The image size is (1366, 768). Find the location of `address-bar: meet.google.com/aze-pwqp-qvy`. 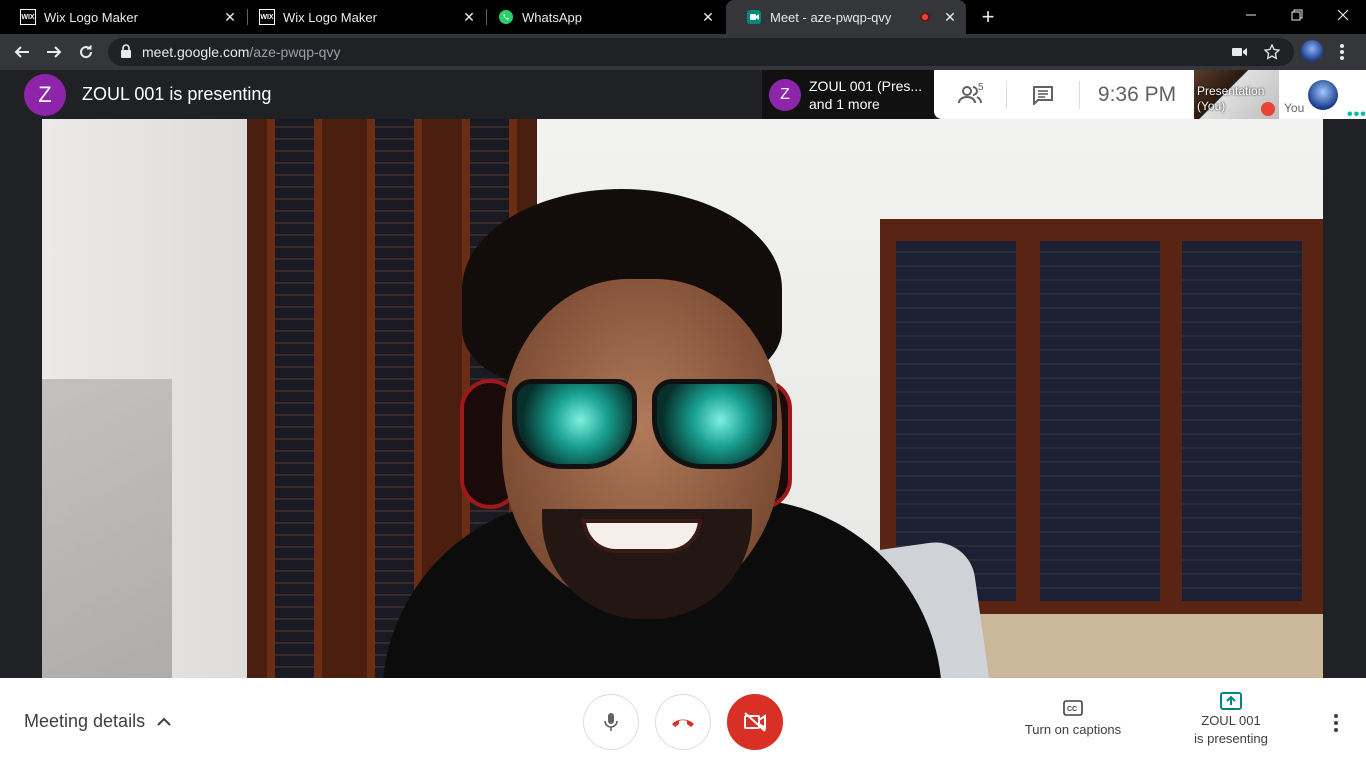

address-bar: meet.google.com/aze-pwqp-qvy is located at coordinates (701, 52).